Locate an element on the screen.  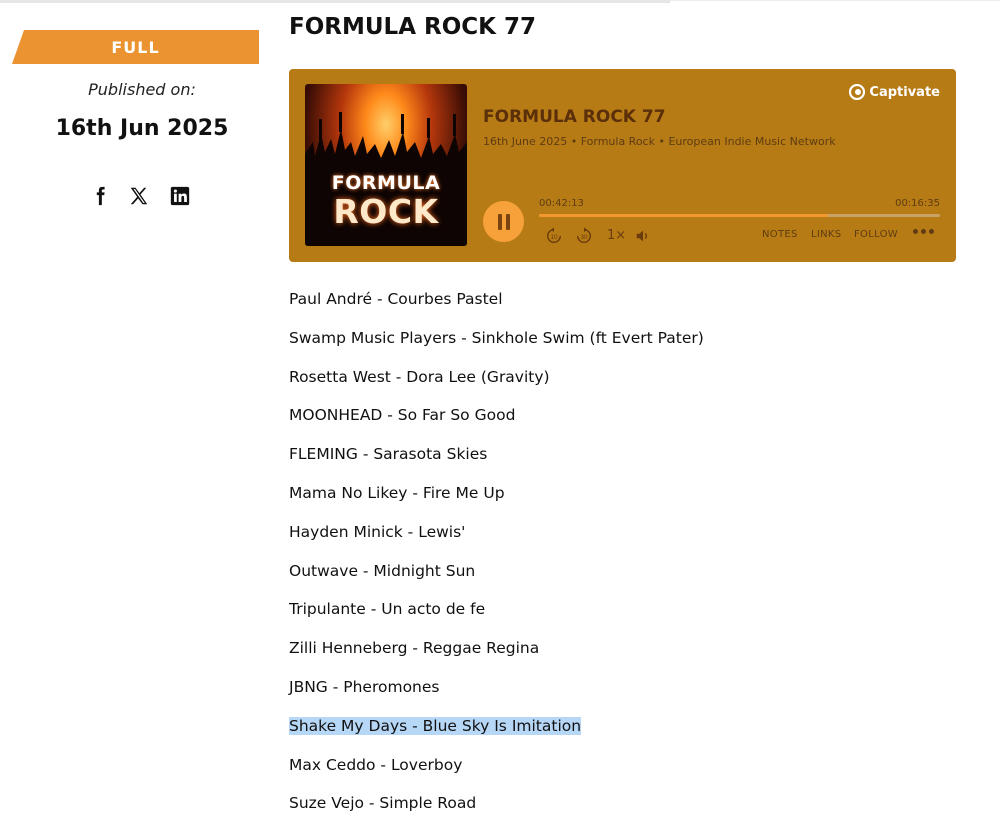
track-item: Shake My Days - Blue Sky Is Imitation is located at coordinates (496, 733).